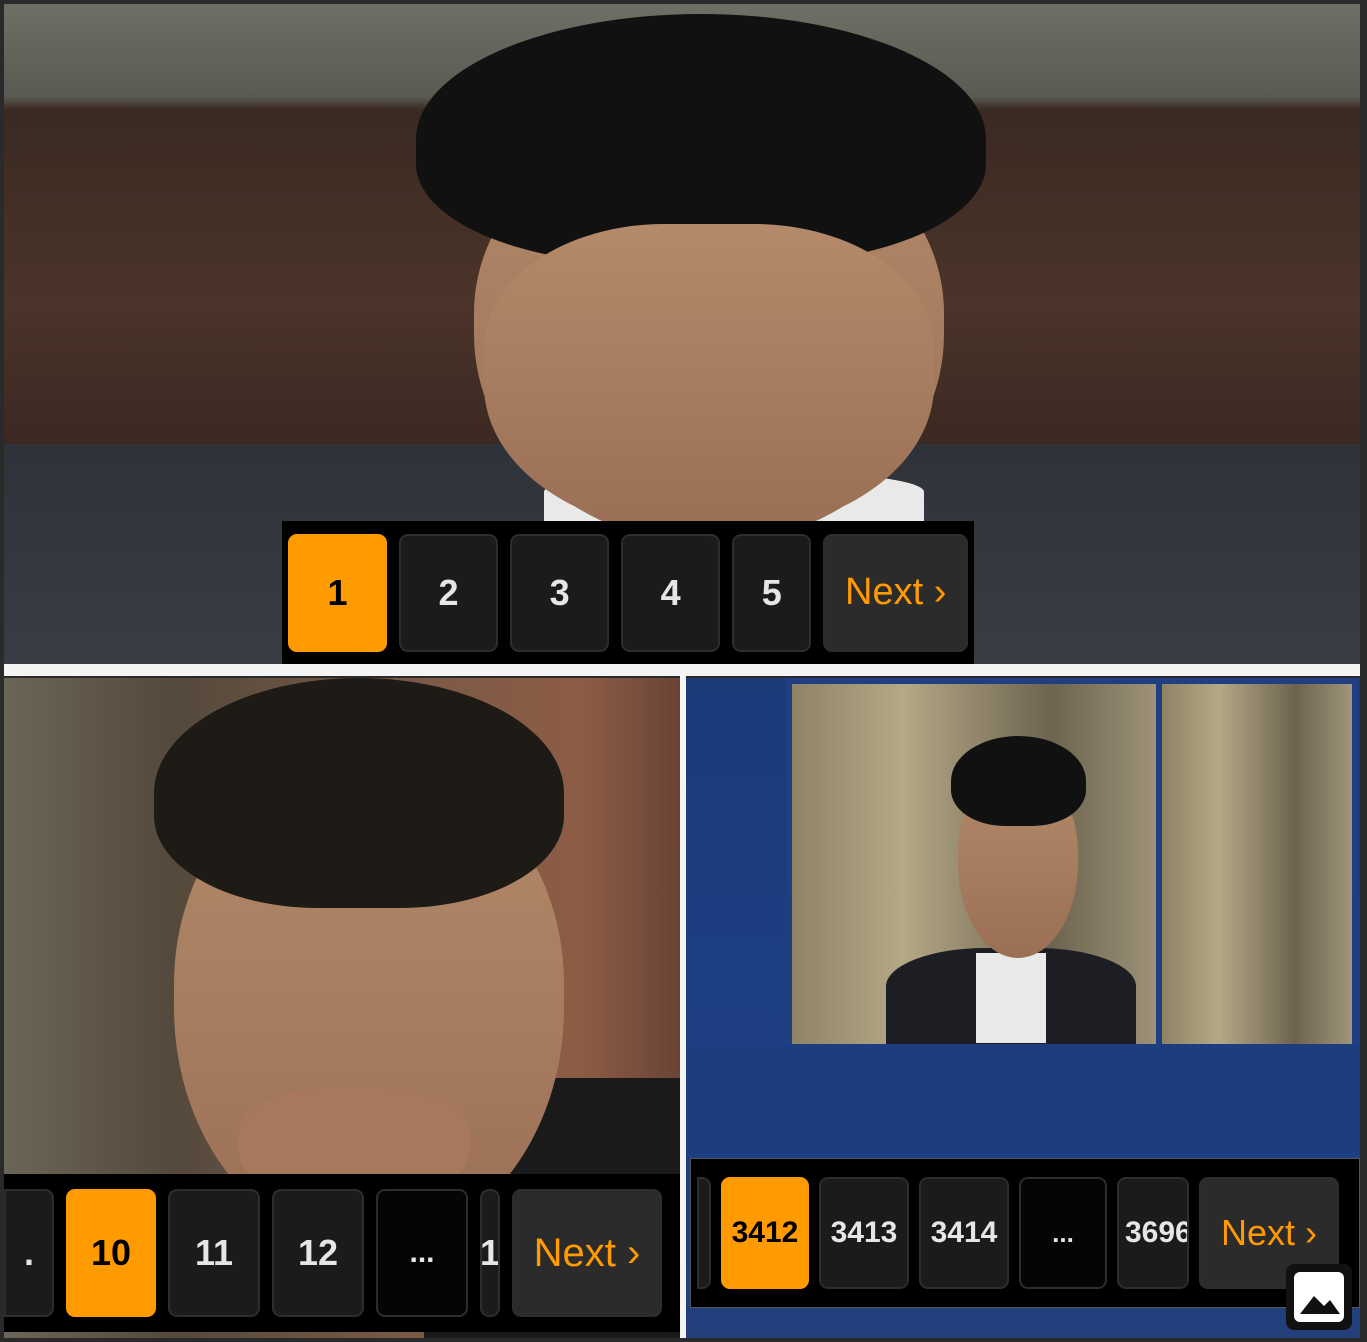 This screenshot has width=1367, height=1342. I want to click on page-button-4: 4, so click(671, 592).